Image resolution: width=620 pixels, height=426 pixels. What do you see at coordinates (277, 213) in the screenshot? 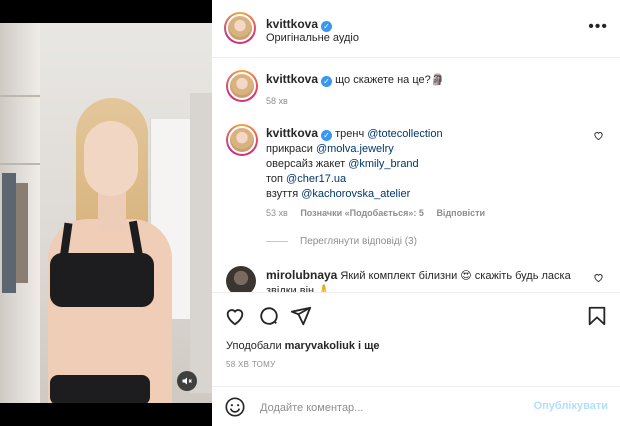
I see `comment-time: 53 хв` at bounding box center [277, 213].